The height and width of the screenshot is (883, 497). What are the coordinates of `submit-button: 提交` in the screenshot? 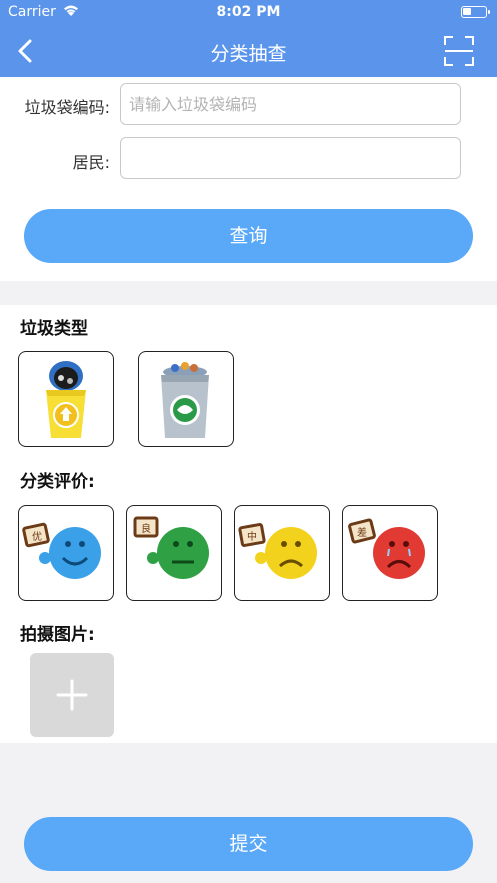 It's located at (248, 844).